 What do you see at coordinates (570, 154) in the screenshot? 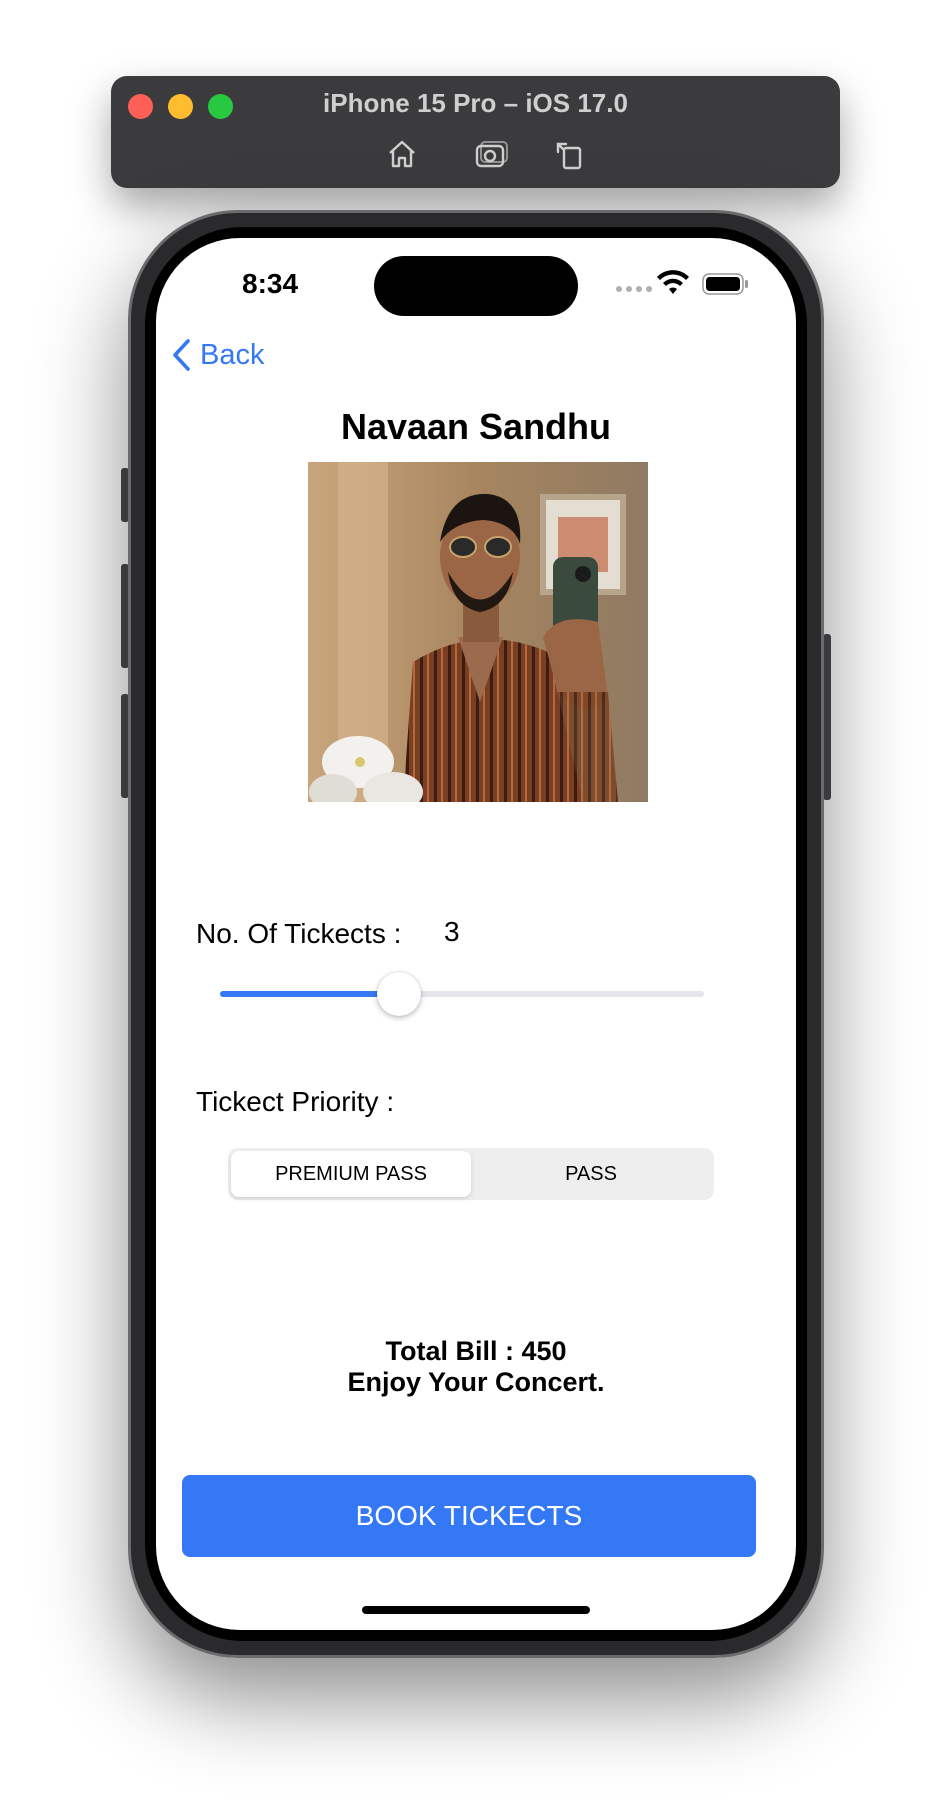
I see `rotate-icon` at bounding box center [570, 154].